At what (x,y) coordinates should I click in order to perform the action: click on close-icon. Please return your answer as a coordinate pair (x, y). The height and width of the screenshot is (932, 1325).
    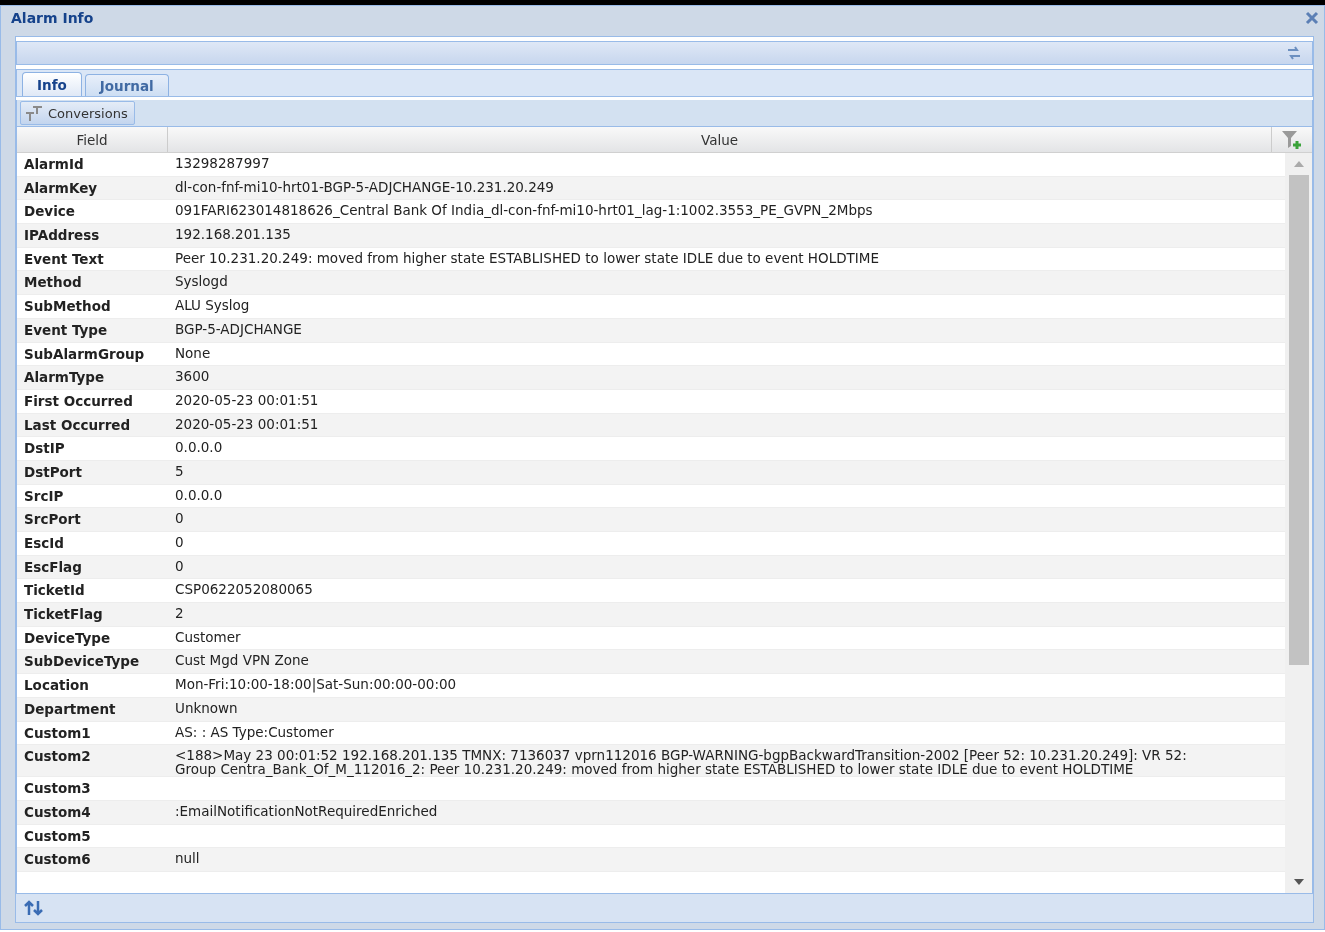
    Looking at the image, I should click on (1312, 18).